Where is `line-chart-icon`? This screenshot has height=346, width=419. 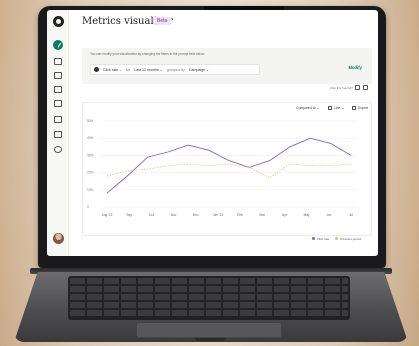
line-chart-icon is located at coordinates (330, 108).